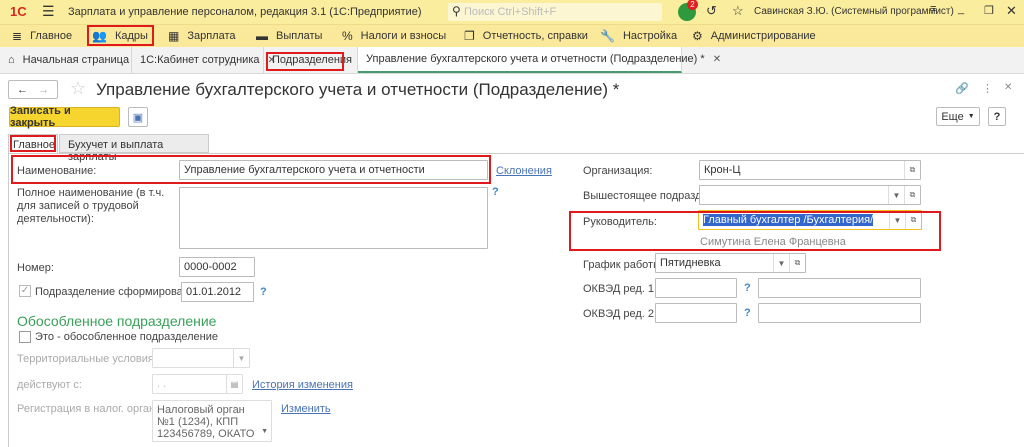 The image size is (1024, 447). I want to click on tab-employee-cabinet: 1С:Кабинет сотрудника ✕, so click(204, 60).